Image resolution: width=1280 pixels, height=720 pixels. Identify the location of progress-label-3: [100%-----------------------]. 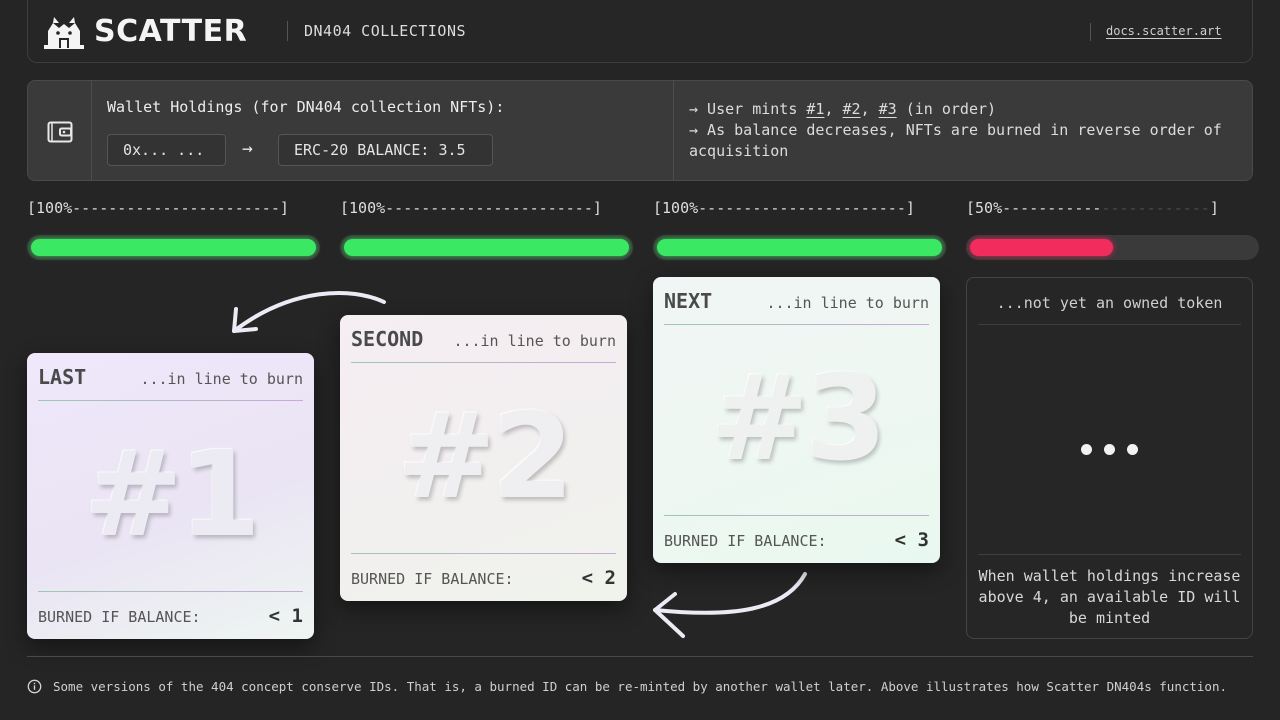
(784, 208).